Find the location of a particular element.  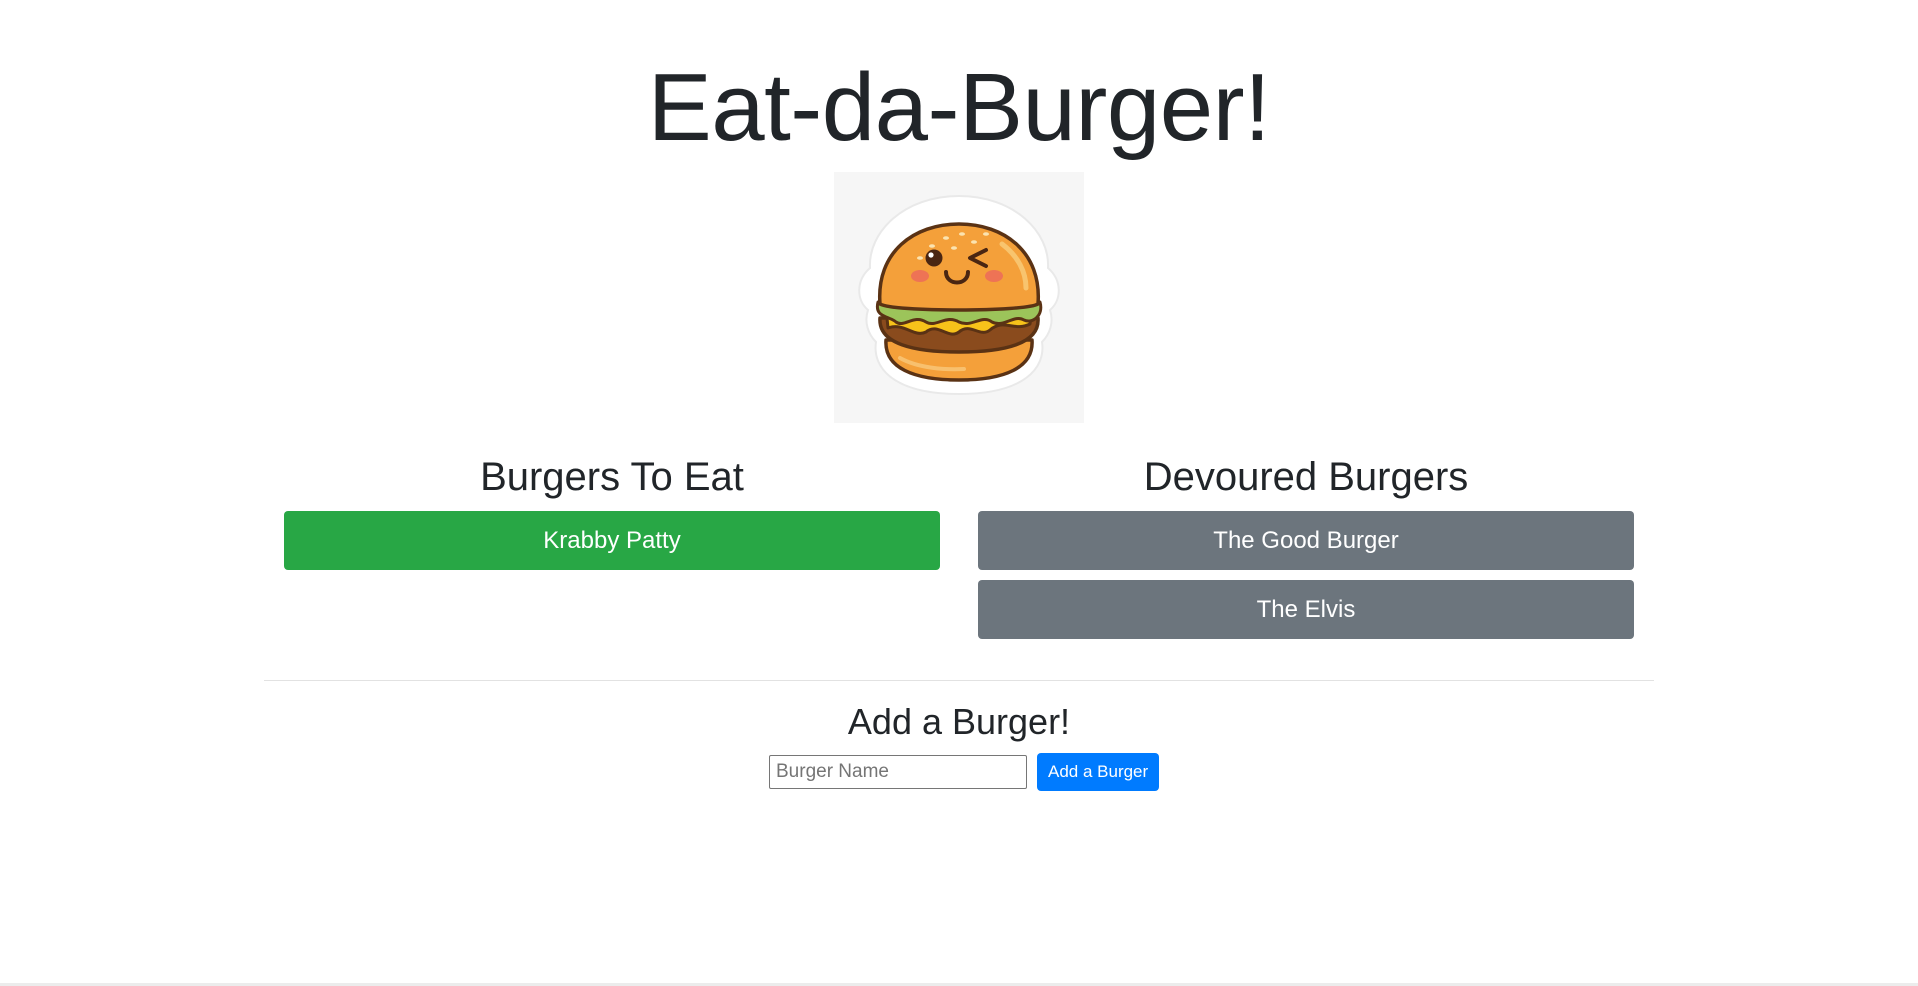

burger-logo is located at coordinates (959, 297).